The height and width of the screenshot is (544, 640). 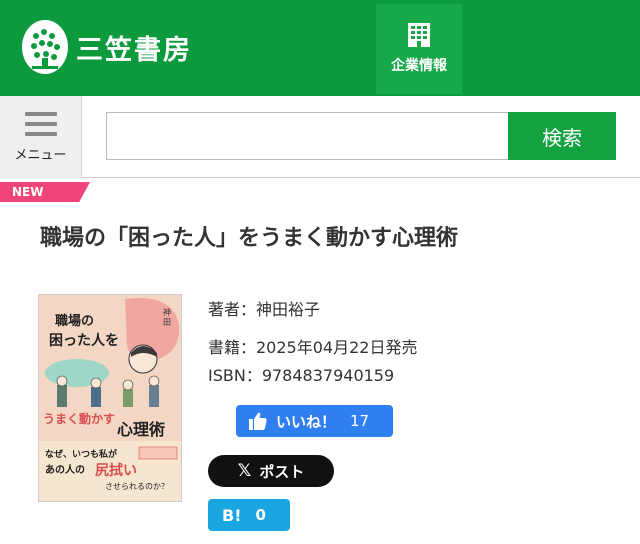 I want to click on site-logo: 三笠書房, so click(x=107, y=47).